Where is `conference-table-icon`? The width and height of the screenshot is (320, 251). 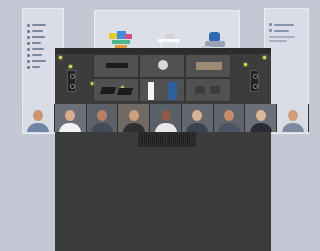
conference-table-icon is located at coordinates (208, 66).